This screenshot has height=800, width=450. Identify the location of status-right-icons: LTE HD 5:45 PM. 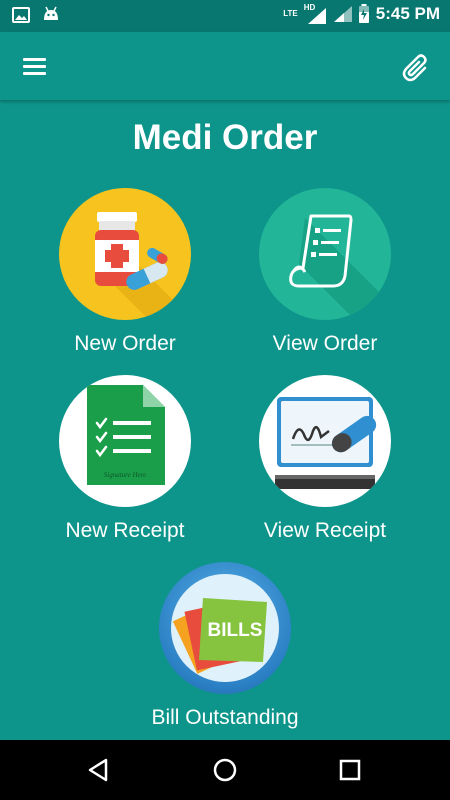
(361, 14).